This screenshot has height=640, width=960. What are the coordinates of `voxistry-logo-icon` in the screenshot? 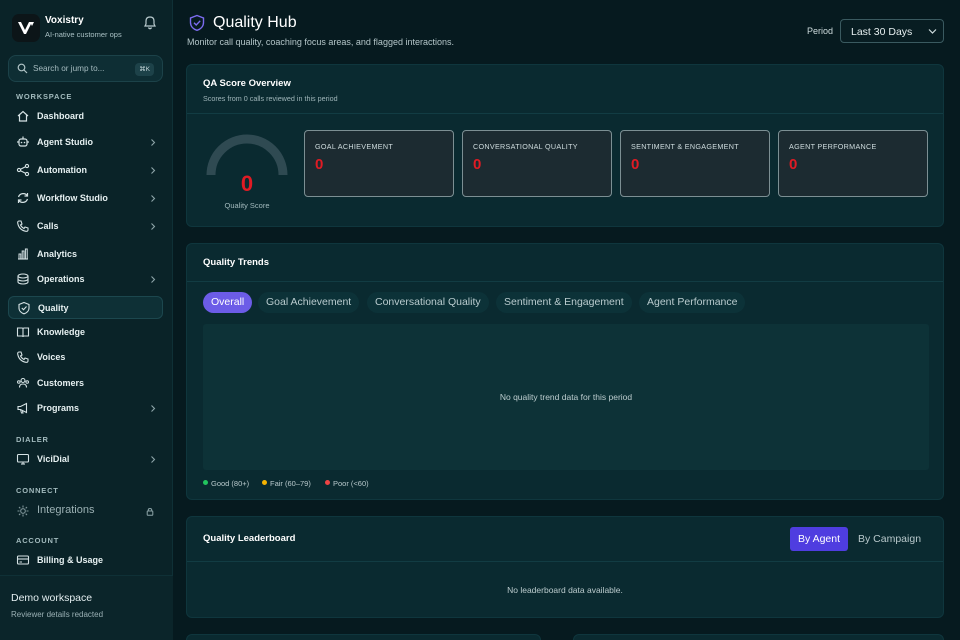 It's located at (26, 28).